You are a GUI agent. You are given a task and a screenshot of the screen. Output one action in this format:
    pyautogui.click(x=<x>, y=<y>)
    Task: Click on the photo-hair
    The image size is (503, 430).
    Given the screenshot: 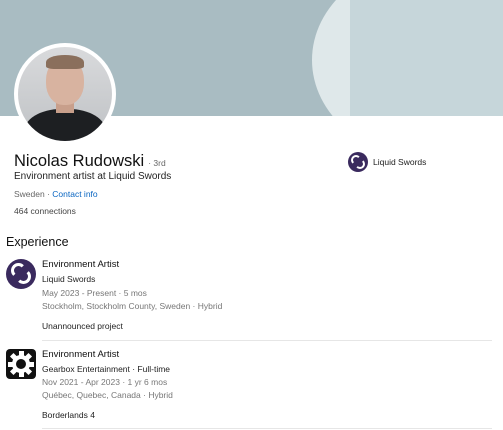 What is the action you would take?
    pyautogui.click(x=65, y=62)
    